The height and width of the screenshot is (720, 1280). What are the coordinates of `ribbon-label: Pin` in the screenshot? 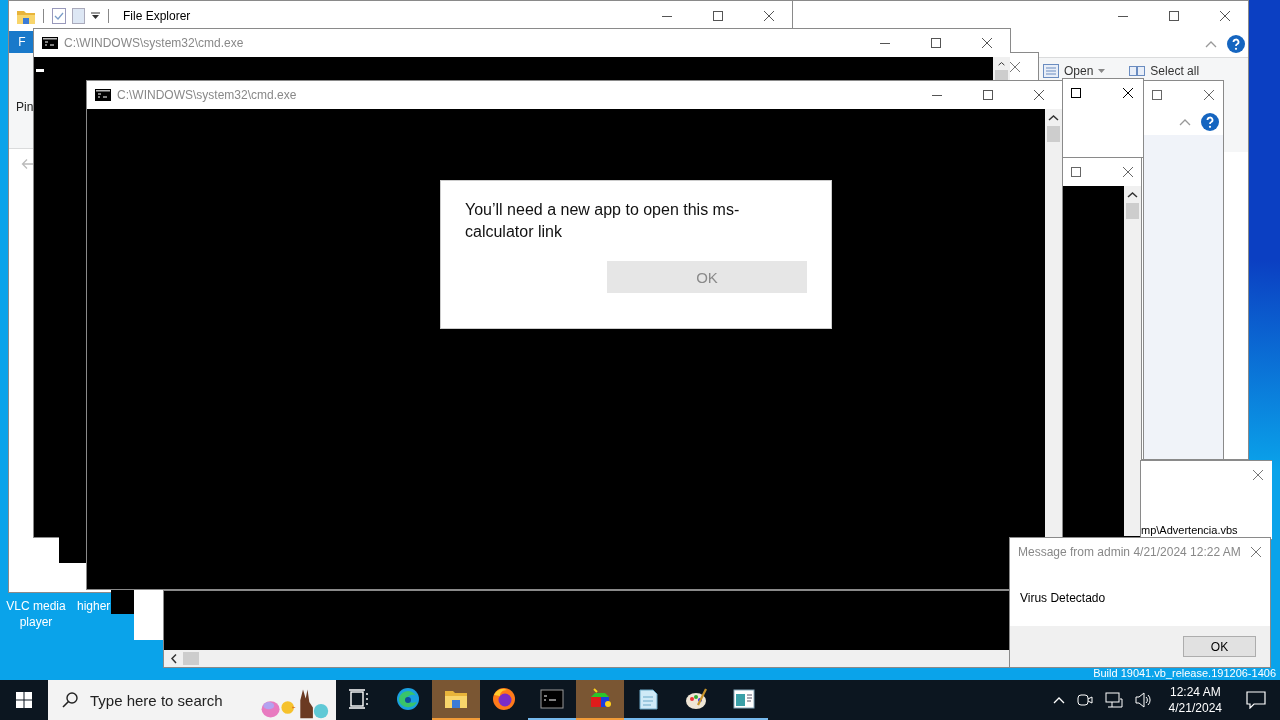 It's located at (25, 107).